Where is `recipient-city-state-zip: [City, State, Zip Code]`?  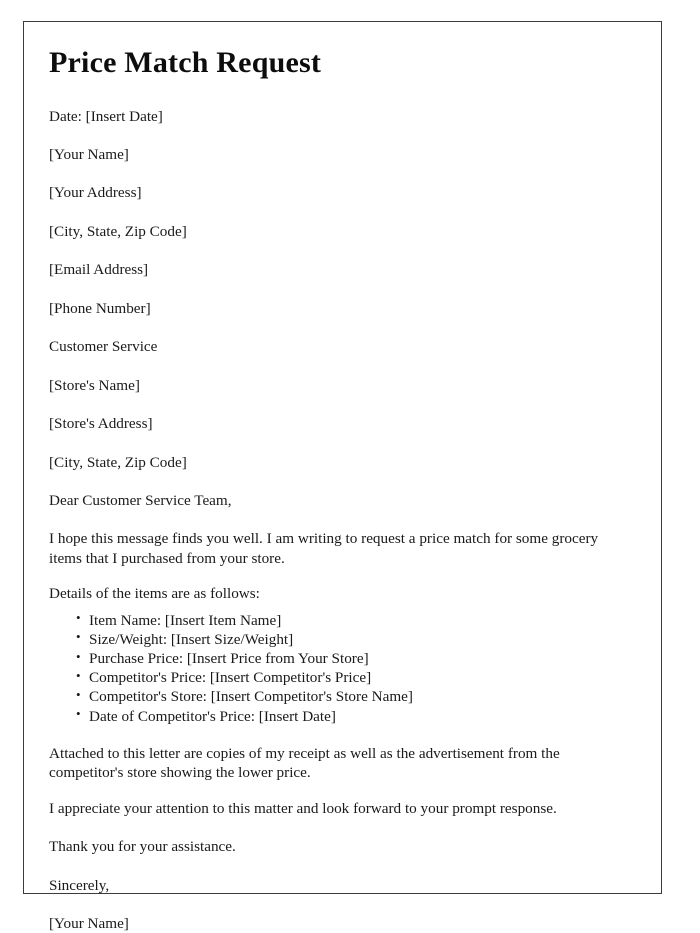
recipient-city-state-zip: [City, State, Zip Code] is located at coordinates (118, 462).